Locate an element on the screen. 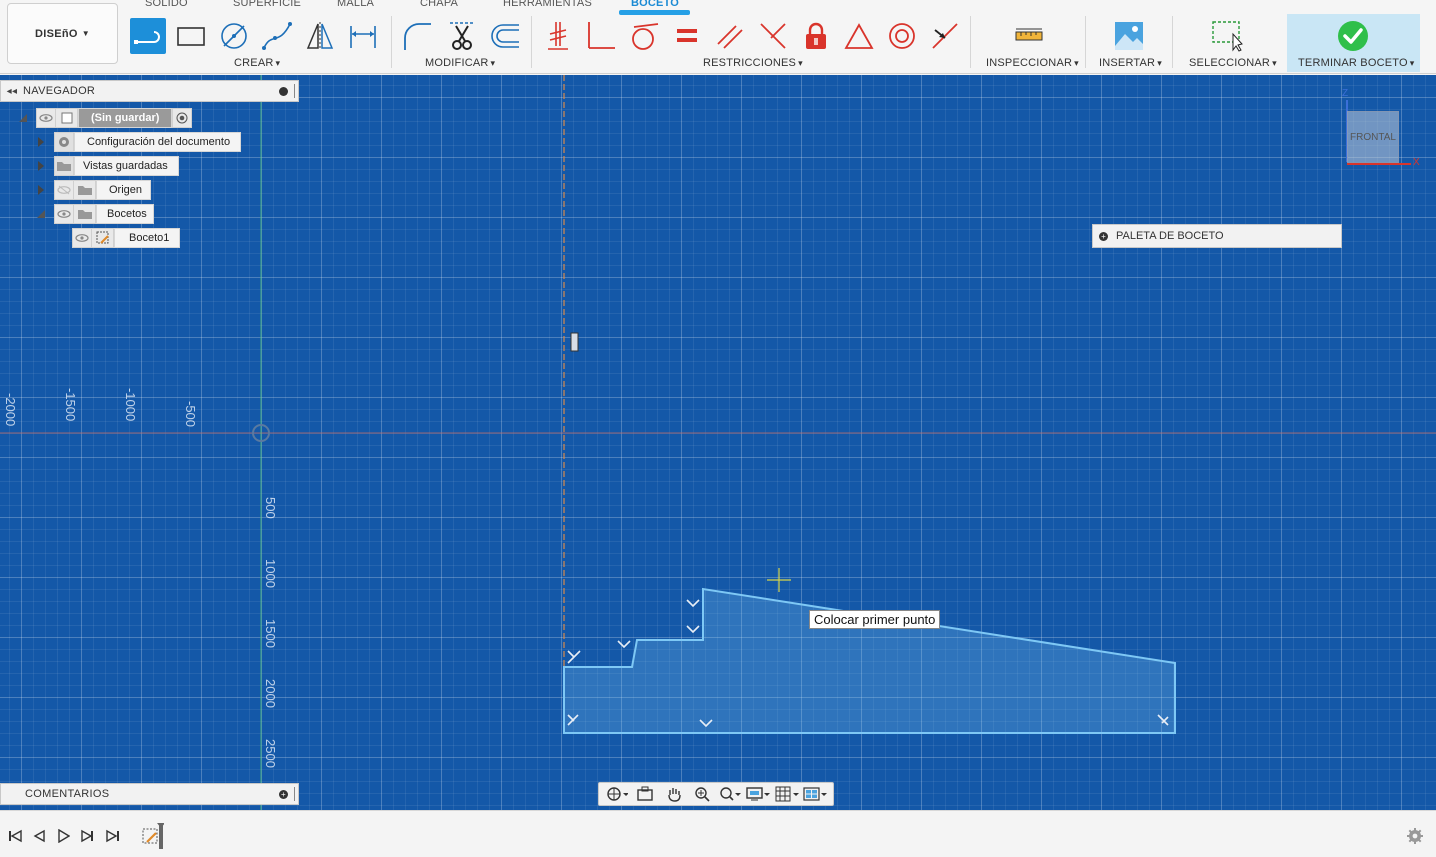 Image resolution: width=1436 pixels, height=857 pixels. rectangle-tool-button is located at coordinates (191, 36).